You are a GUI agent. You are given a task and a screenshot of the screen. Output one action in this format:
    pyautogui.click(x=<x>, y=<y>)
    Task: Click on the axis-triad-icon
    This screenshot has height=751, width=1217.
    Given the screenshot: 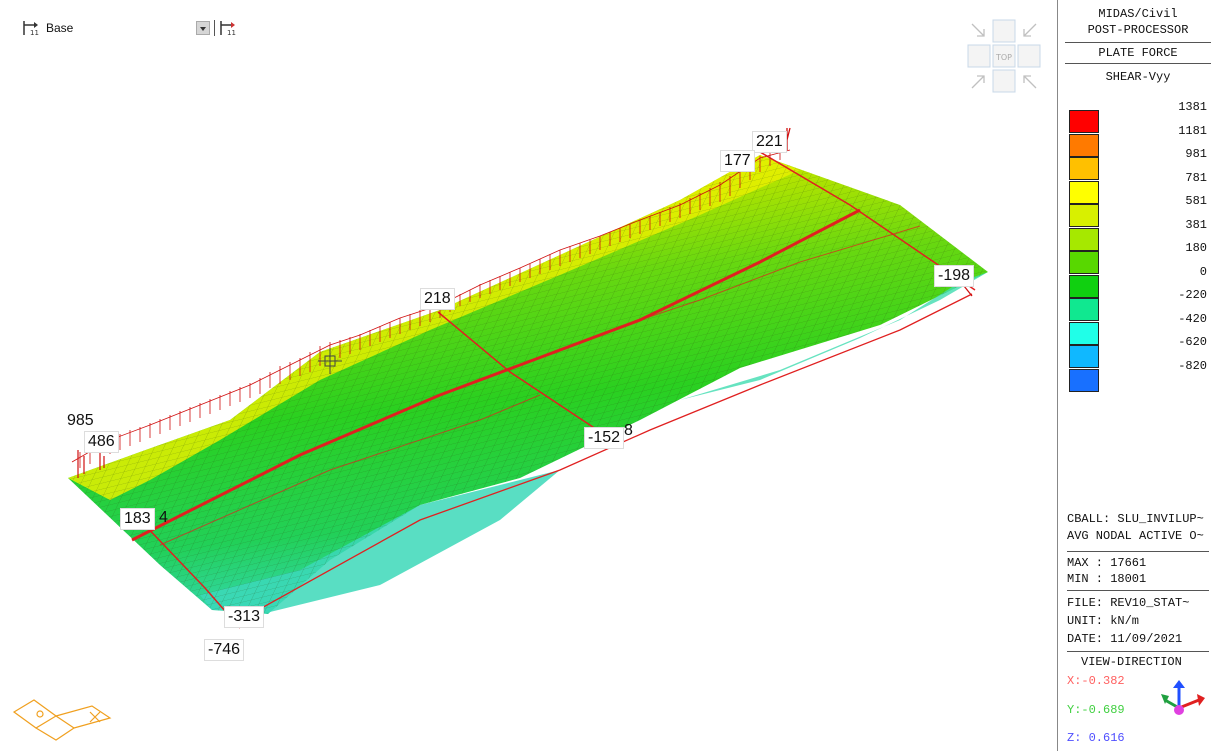 What is the action you would take?
    pyautogui.click(x=62, y=720)
    